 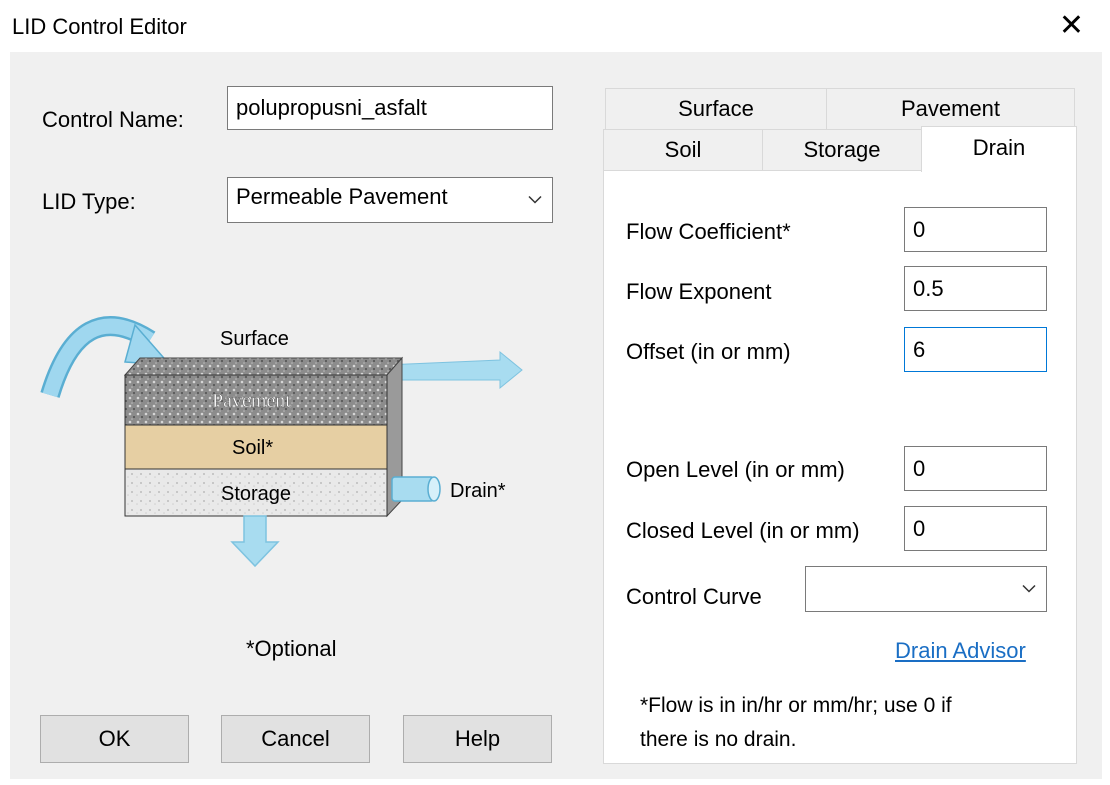 What do you see at coordinates (1071, 26) in the screenshot?
I see `close-icon: ✕` at bounding box center [1071, 26].